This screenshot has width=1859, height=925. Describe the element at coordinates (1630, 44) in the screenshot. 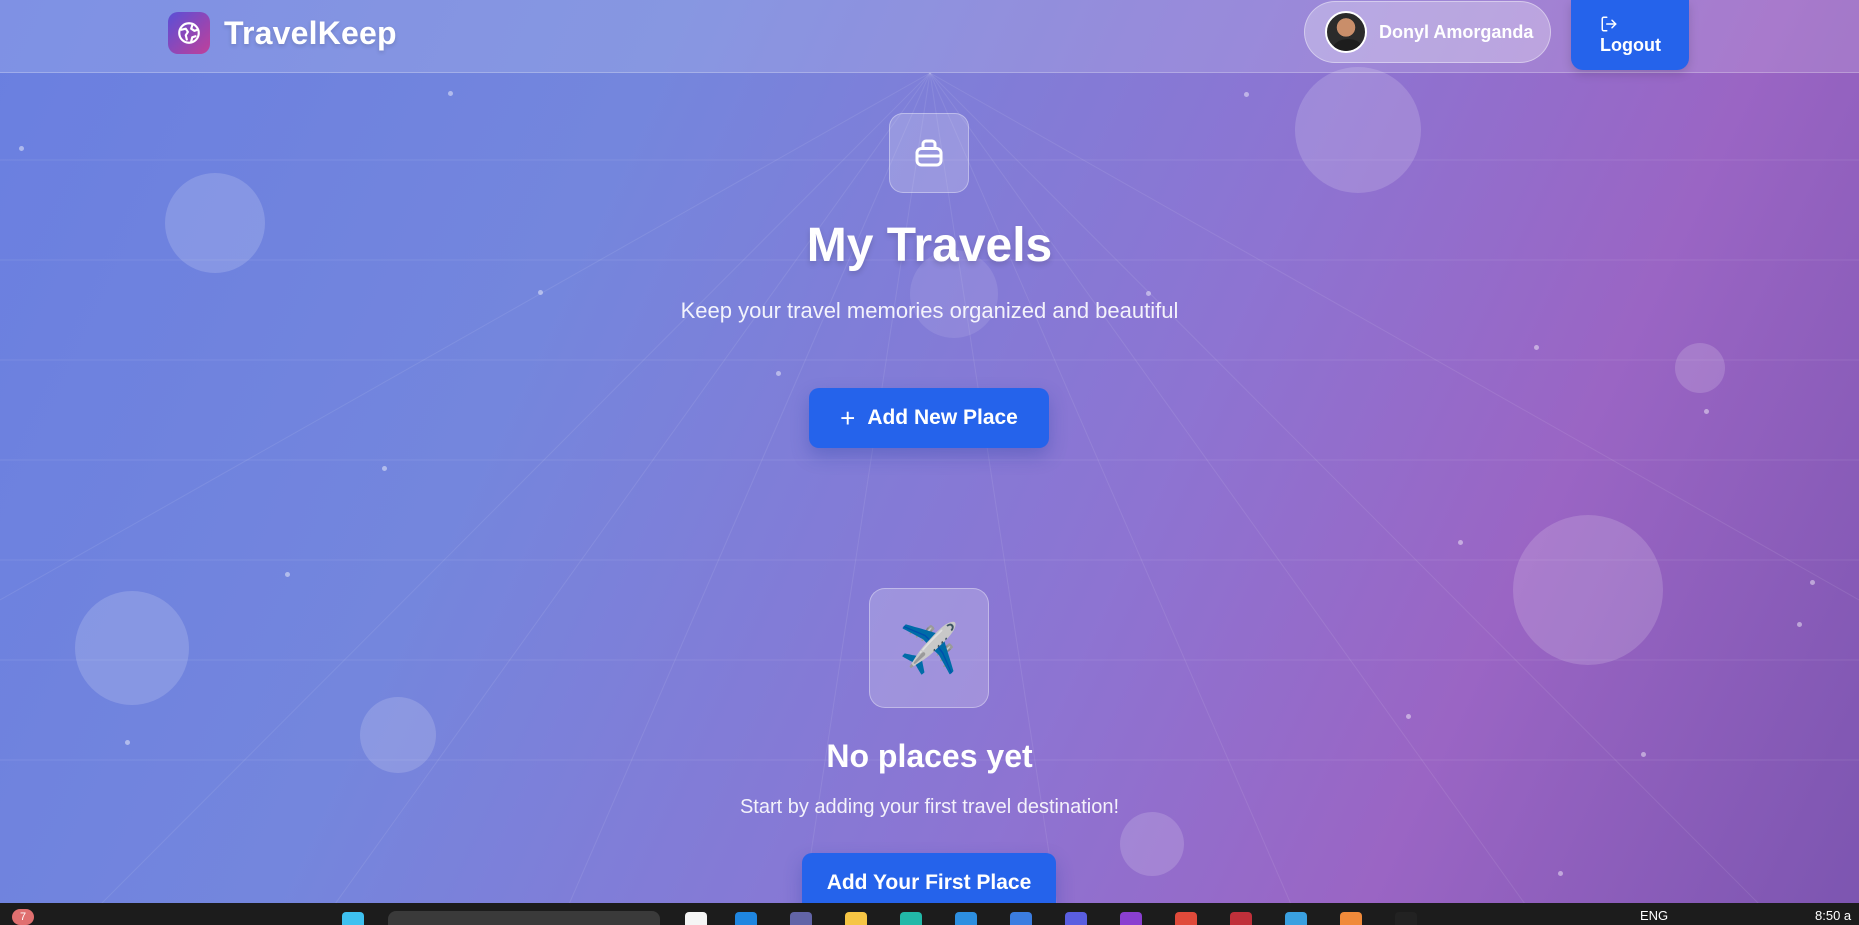

I see `logout-label: Logout` at that location.